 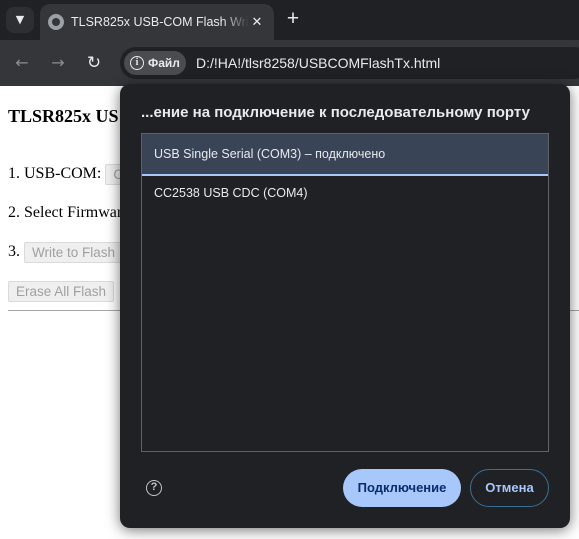 What do you see at coordinates (154, 488) in the screenshot?
I see `question-circle-icon: ?` at bounding box center [154, 488].